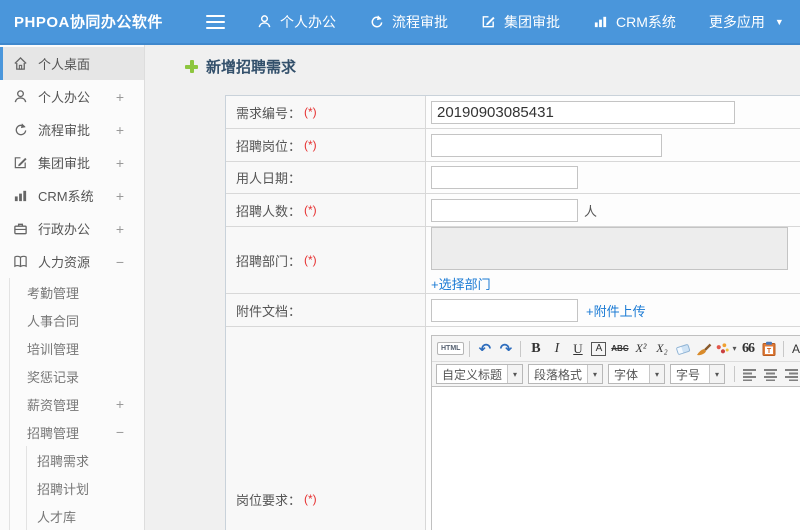  I want to click on sidebar-item-admin-office: 行政办公 +, so click(72, 228).